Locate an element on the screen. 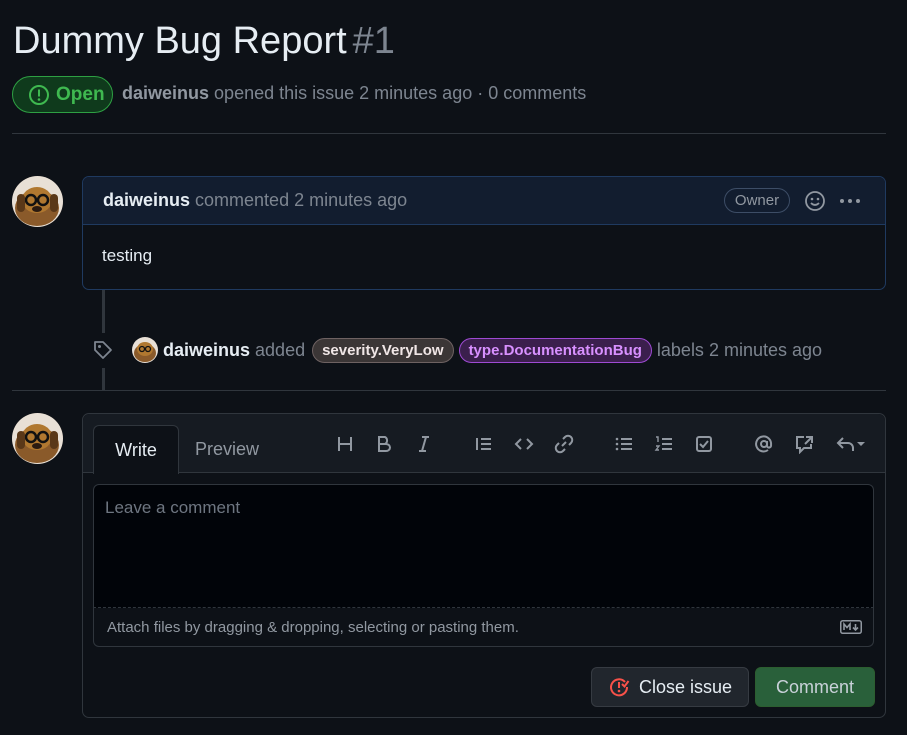 The image size is (907, 735). heading-icon is located at coordinates (345, 444).